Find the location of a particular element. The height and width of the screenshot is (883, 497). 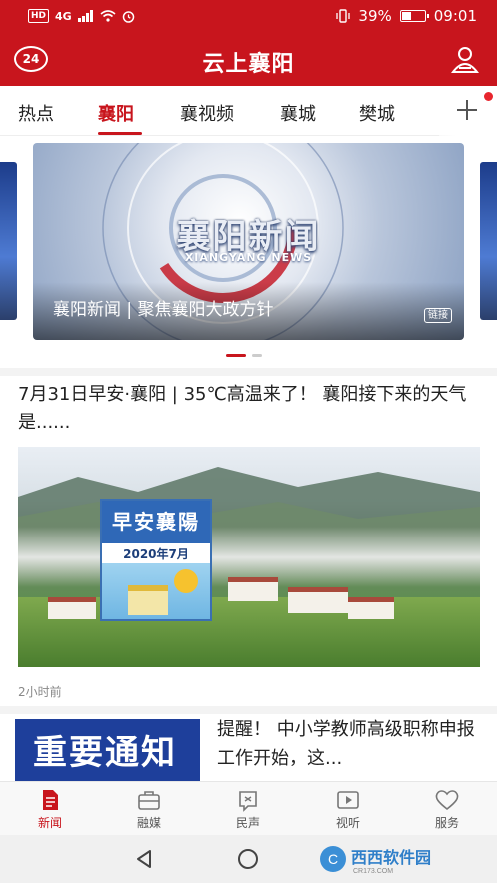

video-icon is located at coordinates (348, 800).